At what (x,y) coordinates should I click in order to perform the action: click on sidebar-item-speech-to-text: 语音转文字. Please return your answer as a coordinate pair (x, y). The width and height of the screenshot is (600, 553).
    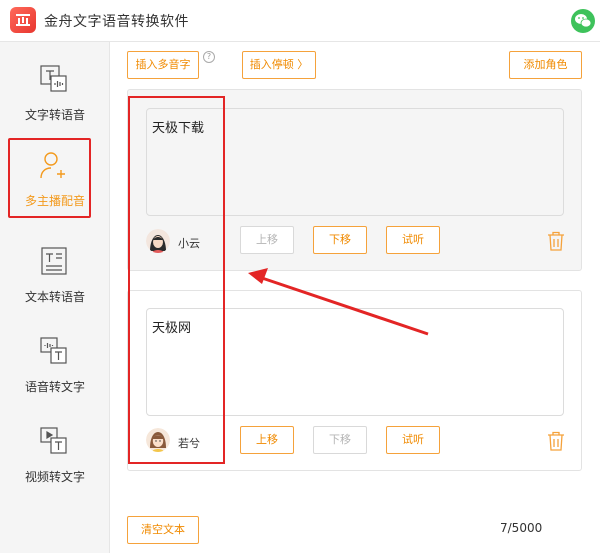
    Looking at the image, I should click on (55, 365).